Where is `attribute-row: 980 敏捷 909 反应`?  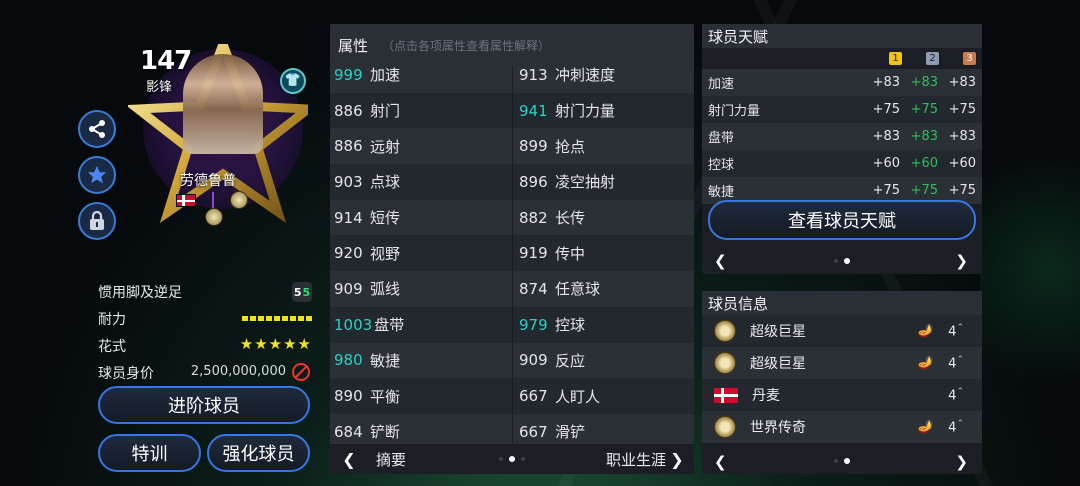
attribute-row: 980 敏捷 909 反应 is located at coordinates (512, 360).